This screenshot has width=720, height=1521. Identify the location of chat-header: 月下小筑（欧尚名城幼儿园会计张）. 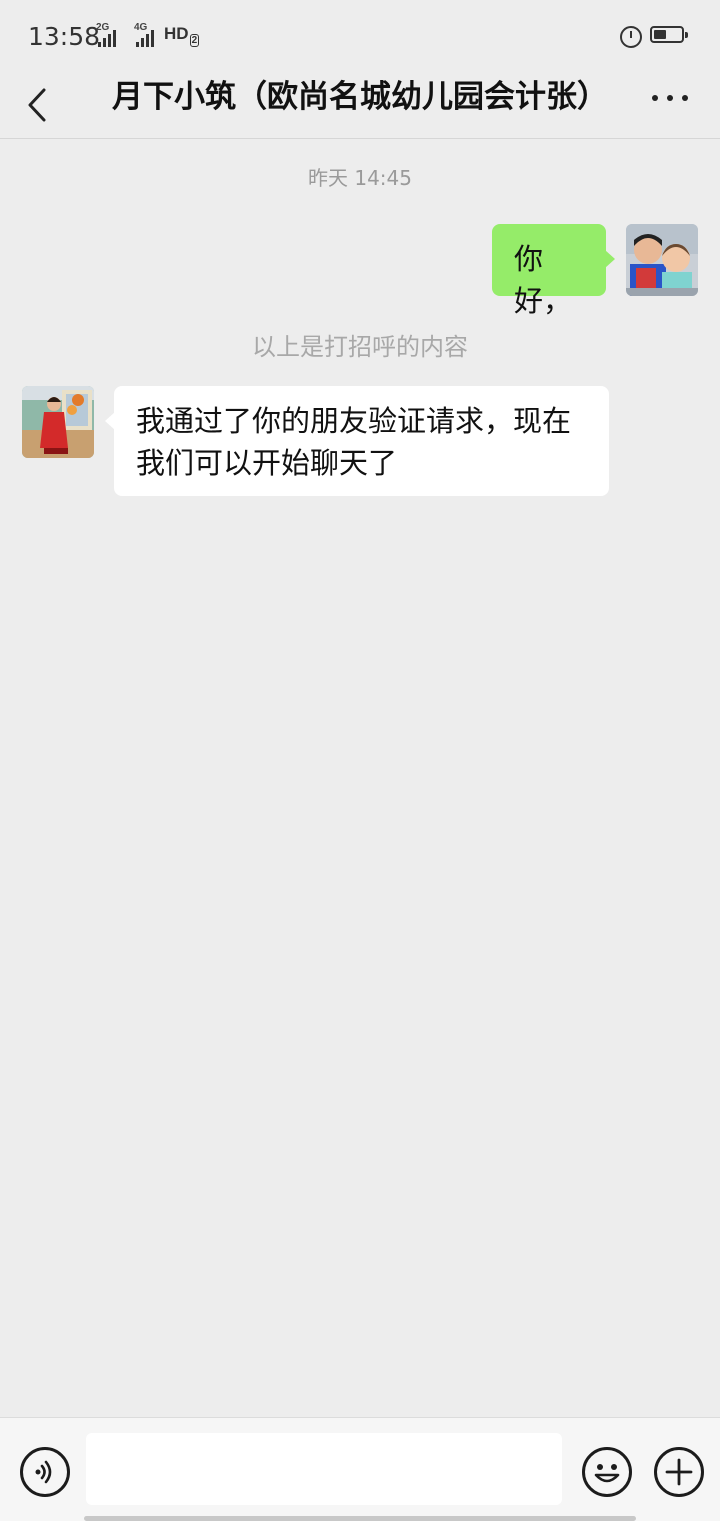
(360, 105).